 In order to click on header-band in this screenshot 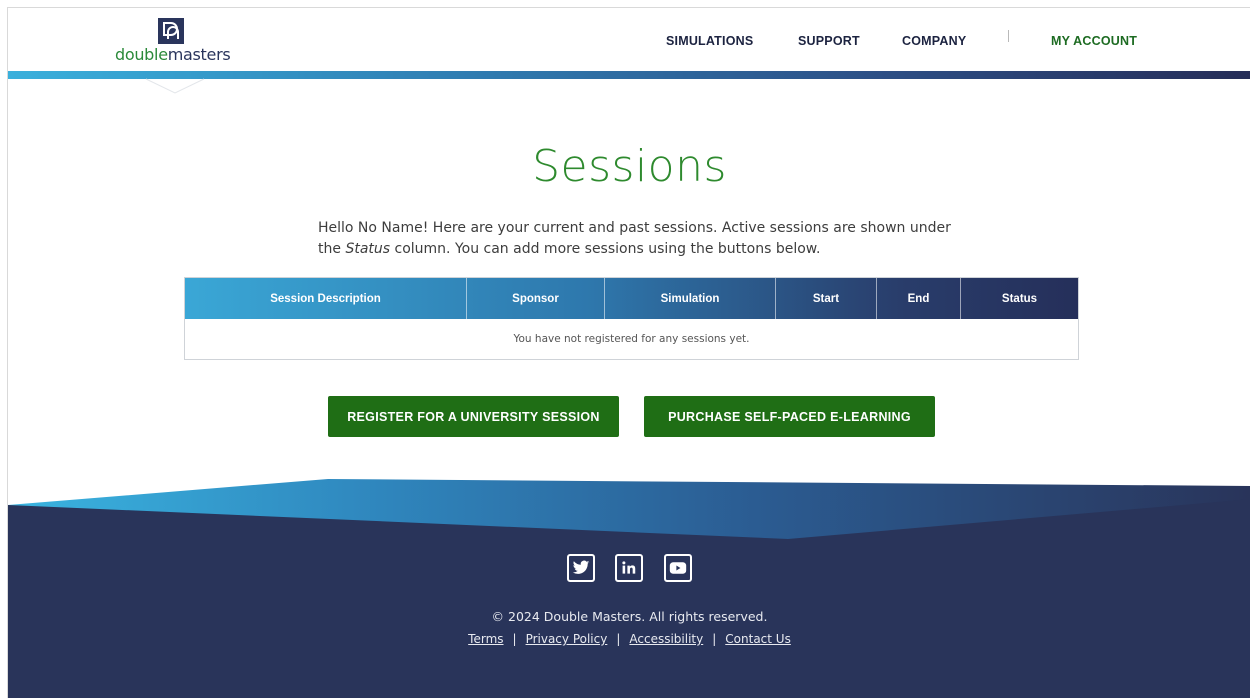, I will do `click(629, 82)`.